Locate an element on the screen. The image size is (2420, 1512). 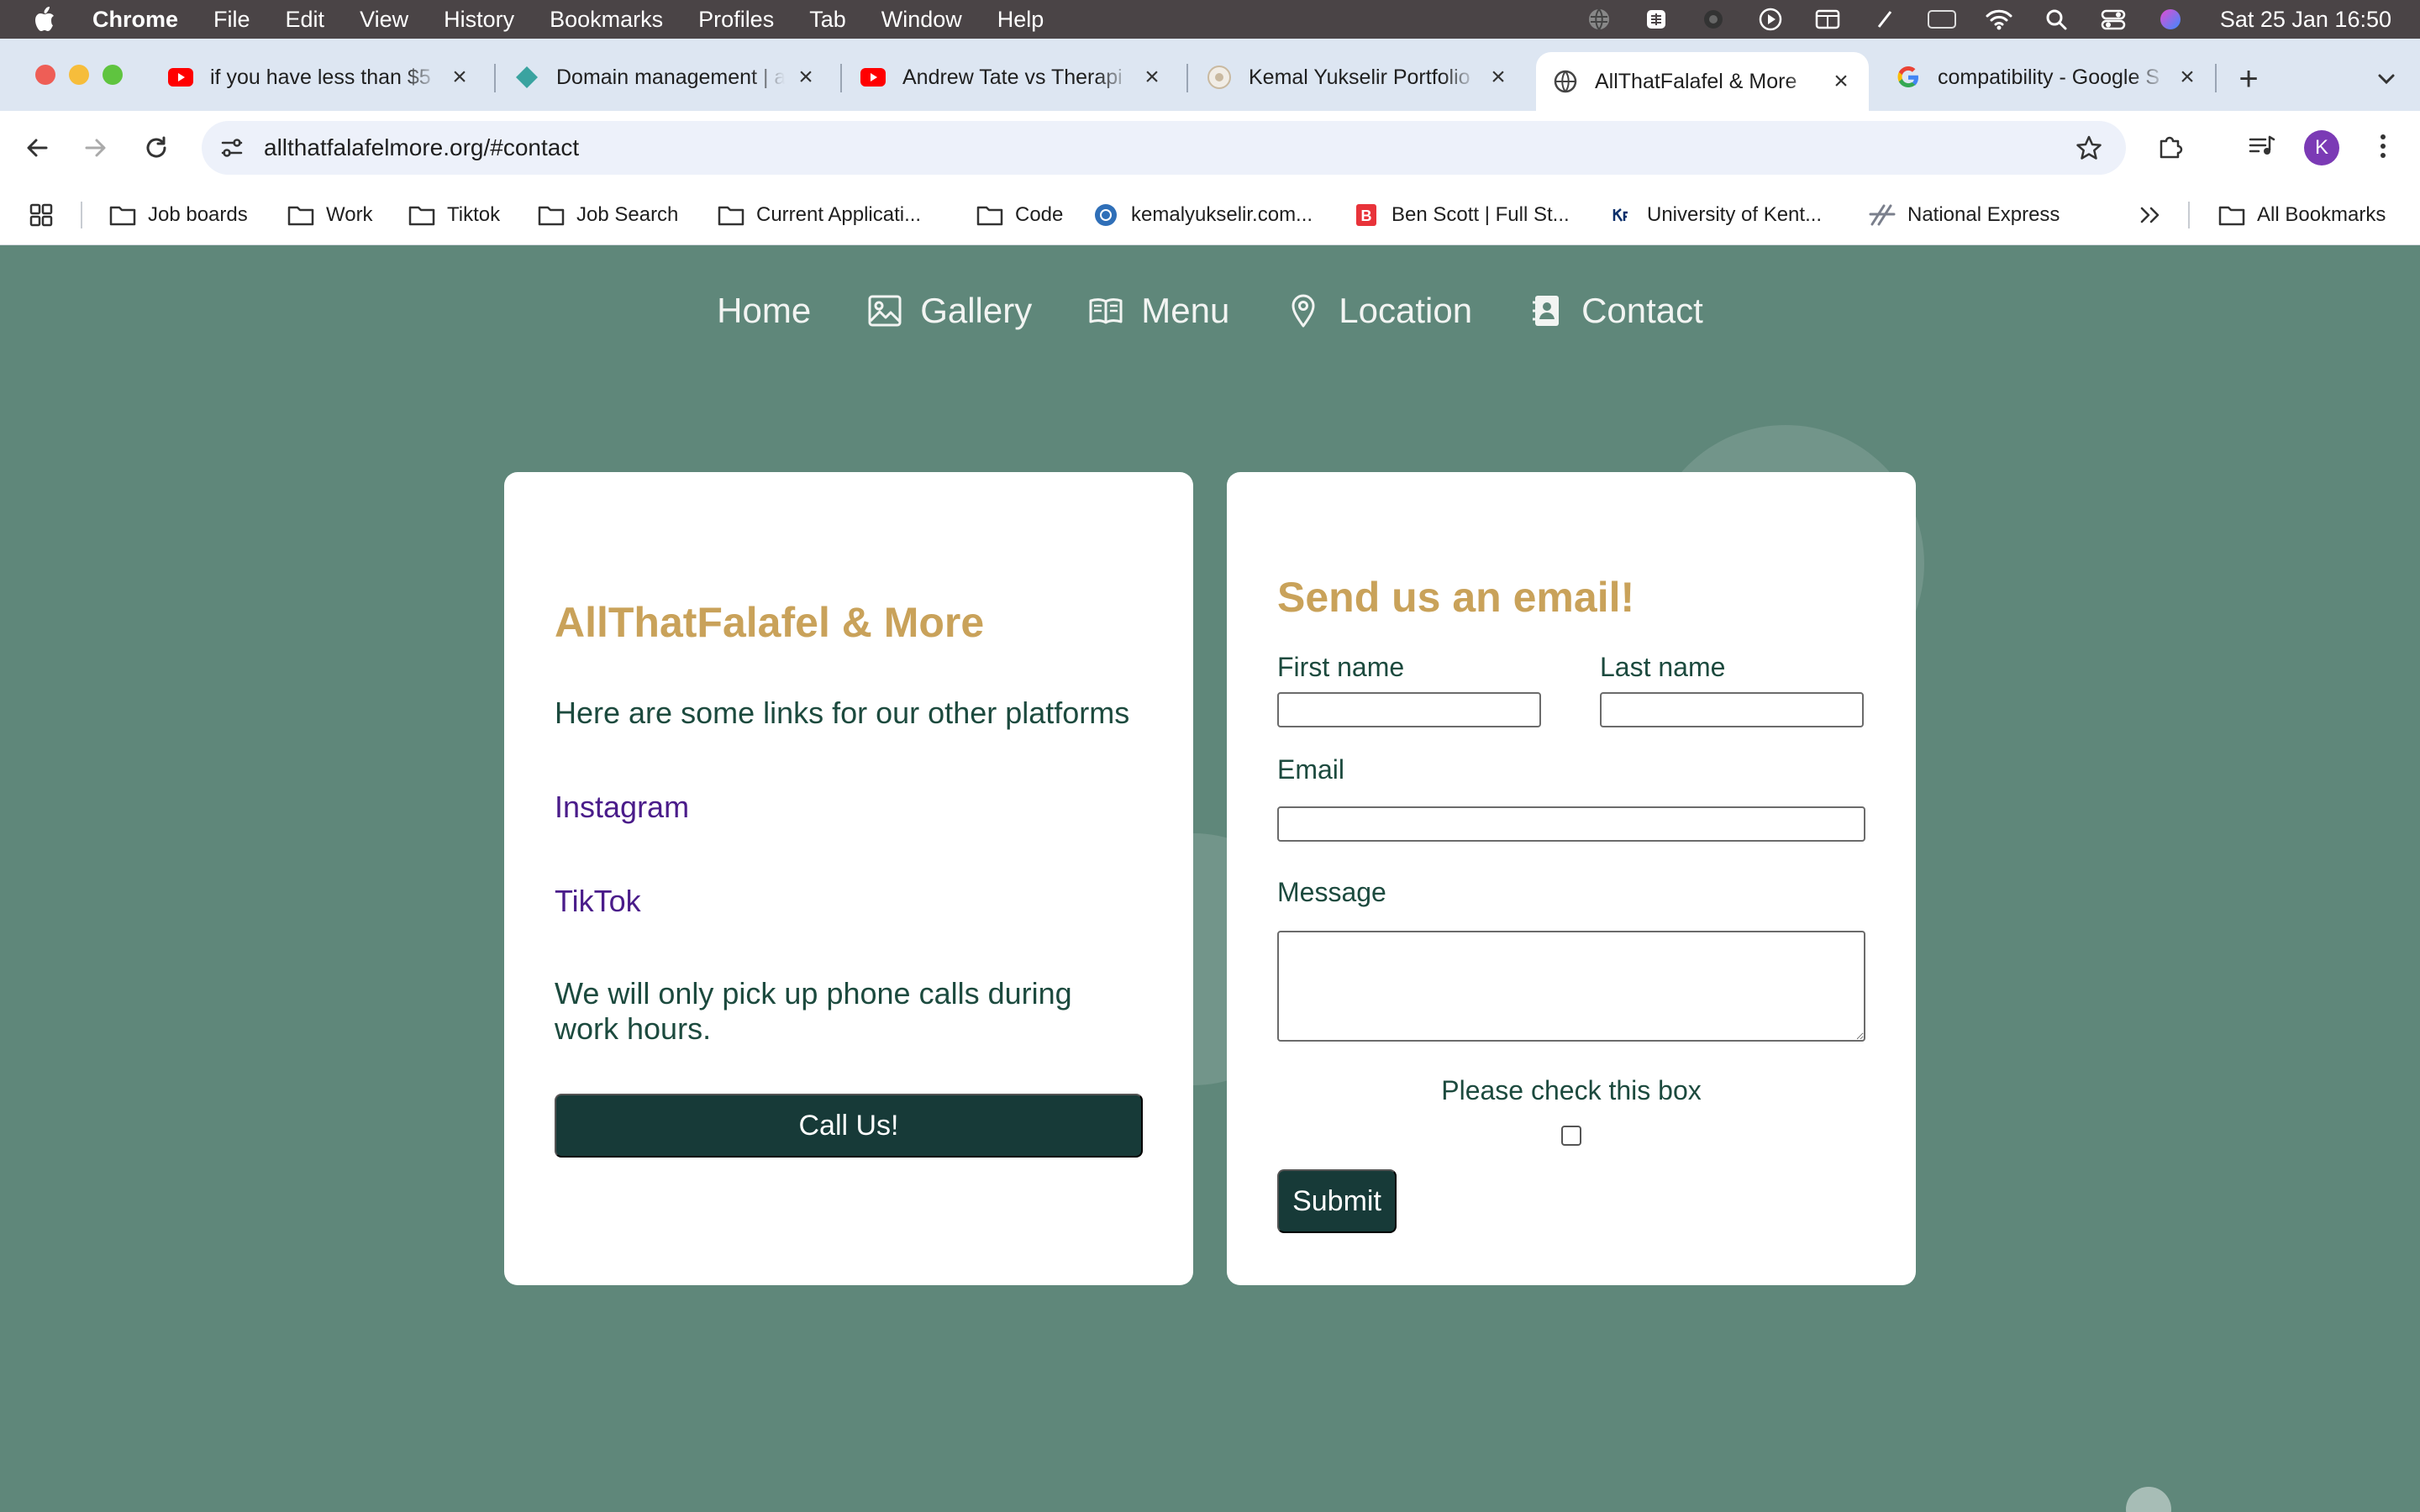
nav-link-home: Home is located at coordinates (764, 311).